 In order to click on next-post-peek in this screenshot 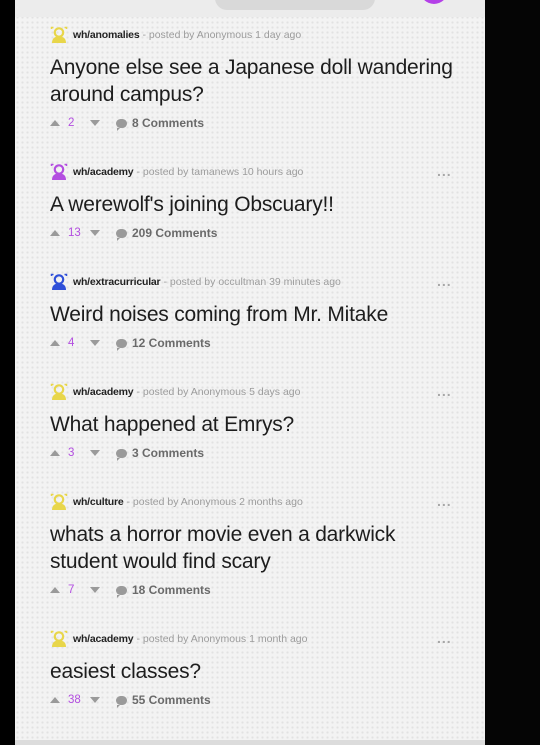, I will do `click(250, 742)`.